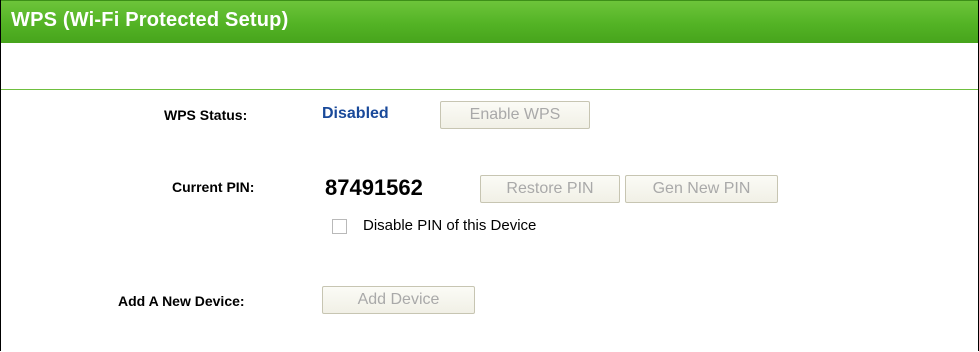  I want to click on title-bar: WPS (Wi-Fi Protected Setup), so click(489, 21).